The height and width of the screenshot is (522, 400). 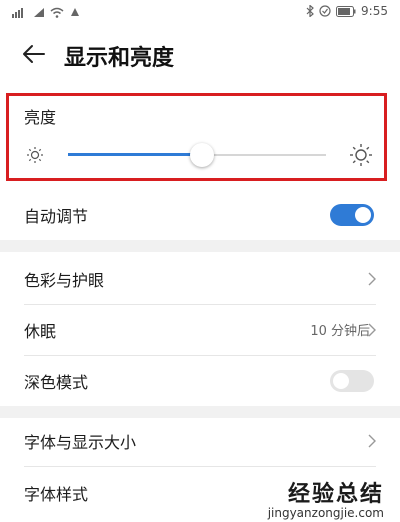 I want to click on wifi-icon, so click(x=57, y=12).